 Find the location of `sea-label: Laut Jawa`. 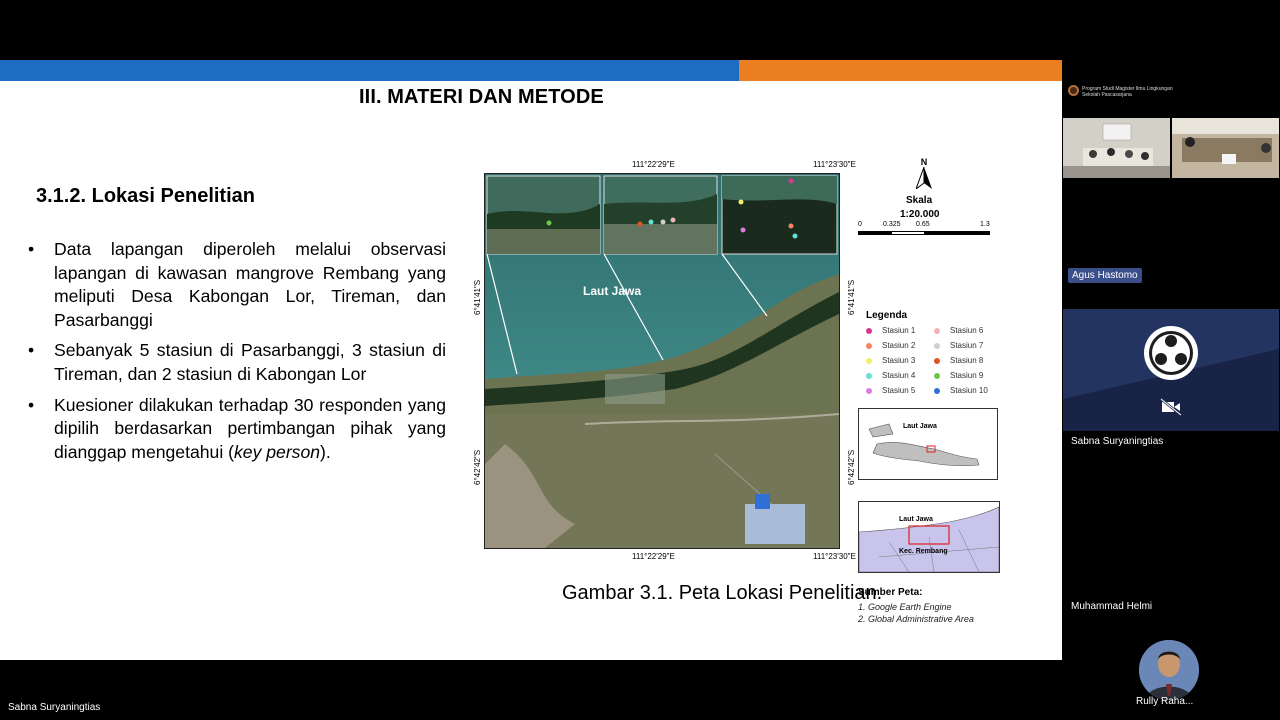

sea-label: Laut Jawa is located at coordinates (612, 291).